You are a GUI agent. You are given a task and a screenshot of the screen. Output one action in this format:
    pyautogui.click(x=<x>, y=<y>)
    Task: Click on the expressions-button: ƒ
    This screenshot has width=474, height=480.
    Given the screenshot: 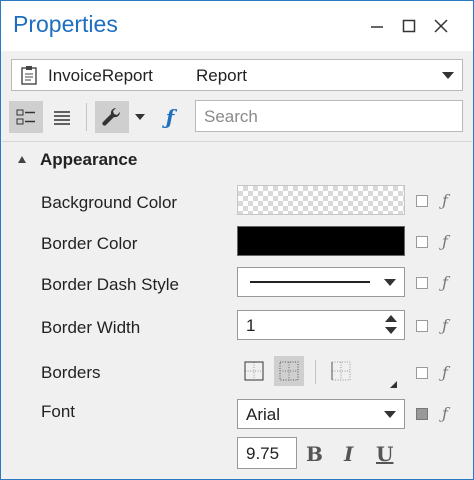 What is the action you would take?
    pyautogui.click(x=170, y=117)
    